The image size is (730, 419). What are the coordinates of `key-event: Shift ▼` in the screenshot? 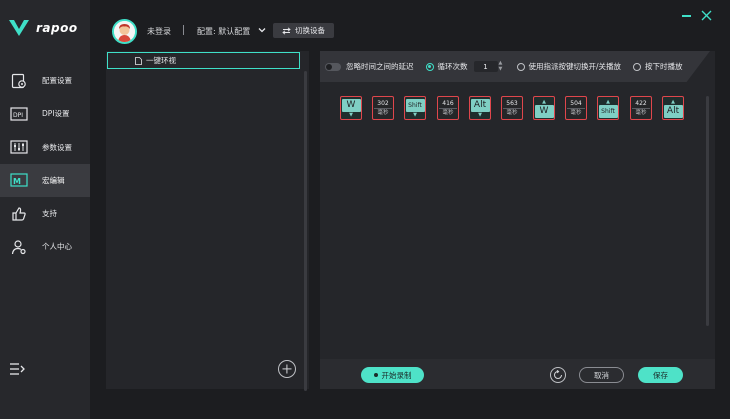 It's located at (415, 108).